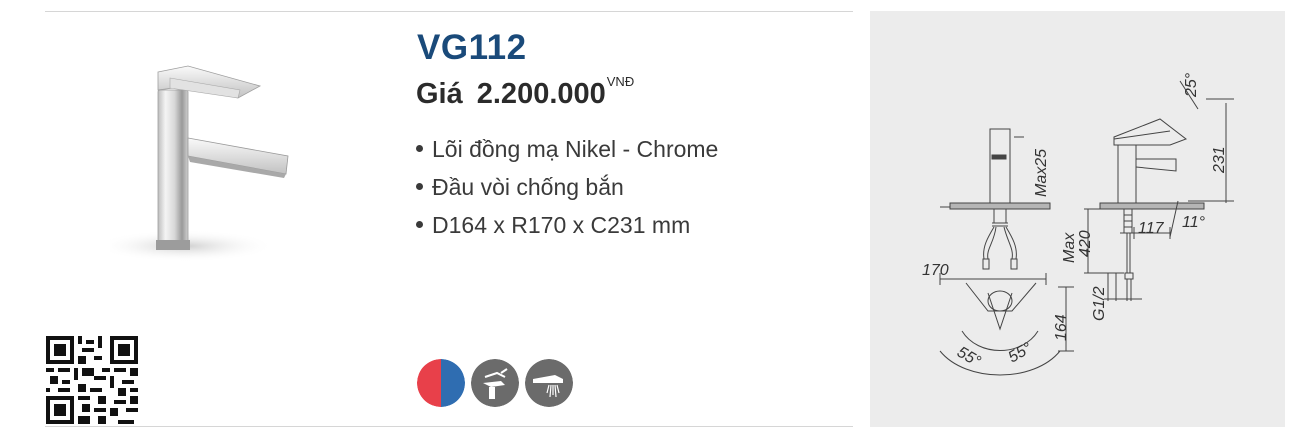 The height and width of the screenshot is (441, 1290). What do you see at coordinates (549, 383) in the screenshot?
I see `anti-splash-aerator-icon` at bounding box center [549, 383].